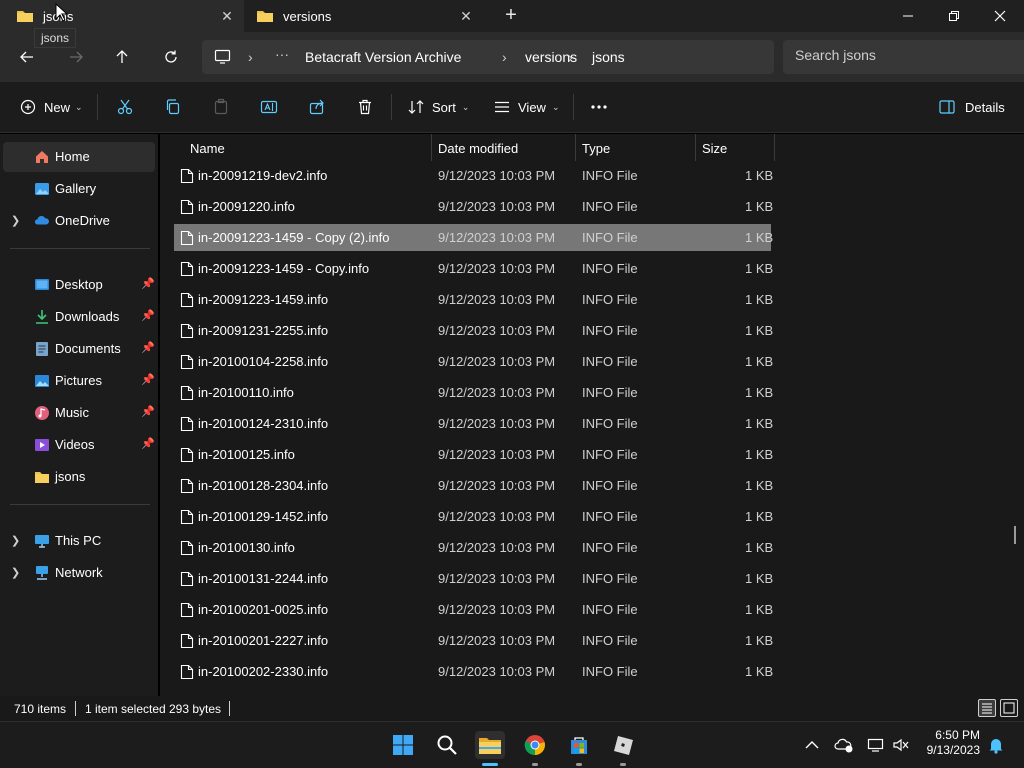 This screenshot has width=1024, height=768. What do you see at coordinates (173, 107) in the screenshot?
I see `copy-button` at bounding box center [173, 107].